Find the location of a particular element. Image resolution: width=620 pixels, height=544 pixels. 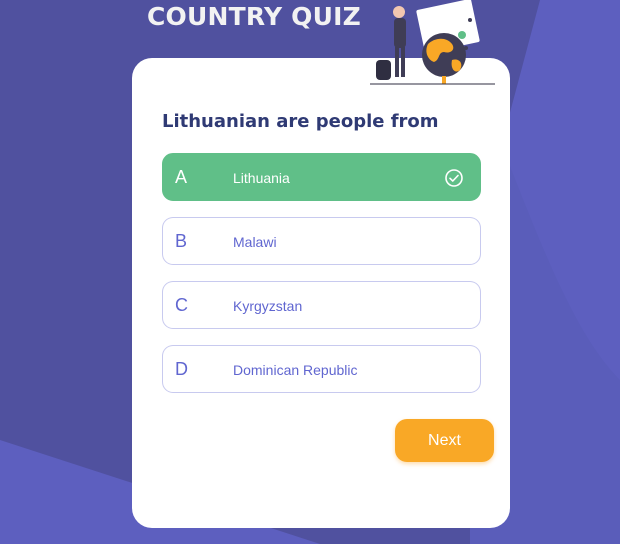

answer-option-d: D Dominican Republic is located at coordinates (321, 369).